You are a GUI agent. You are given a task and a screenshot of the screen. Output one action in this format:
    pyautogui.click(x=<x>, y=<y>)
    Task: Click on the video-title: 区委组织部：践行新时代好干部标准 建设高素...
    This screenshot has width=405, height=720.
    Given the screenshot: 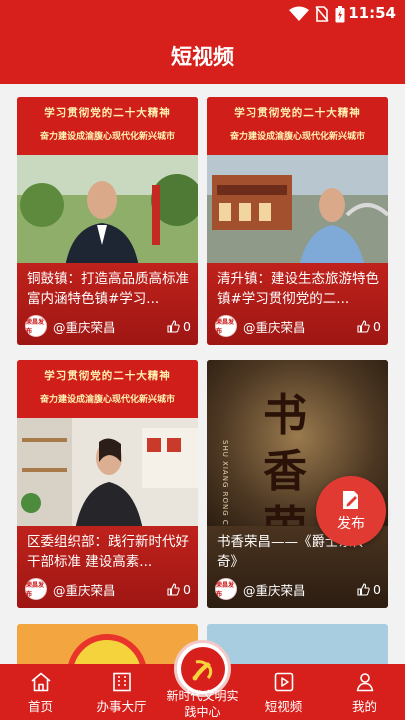 What is the action you would take?
    pyautogui.click(x=109, y=552)
    